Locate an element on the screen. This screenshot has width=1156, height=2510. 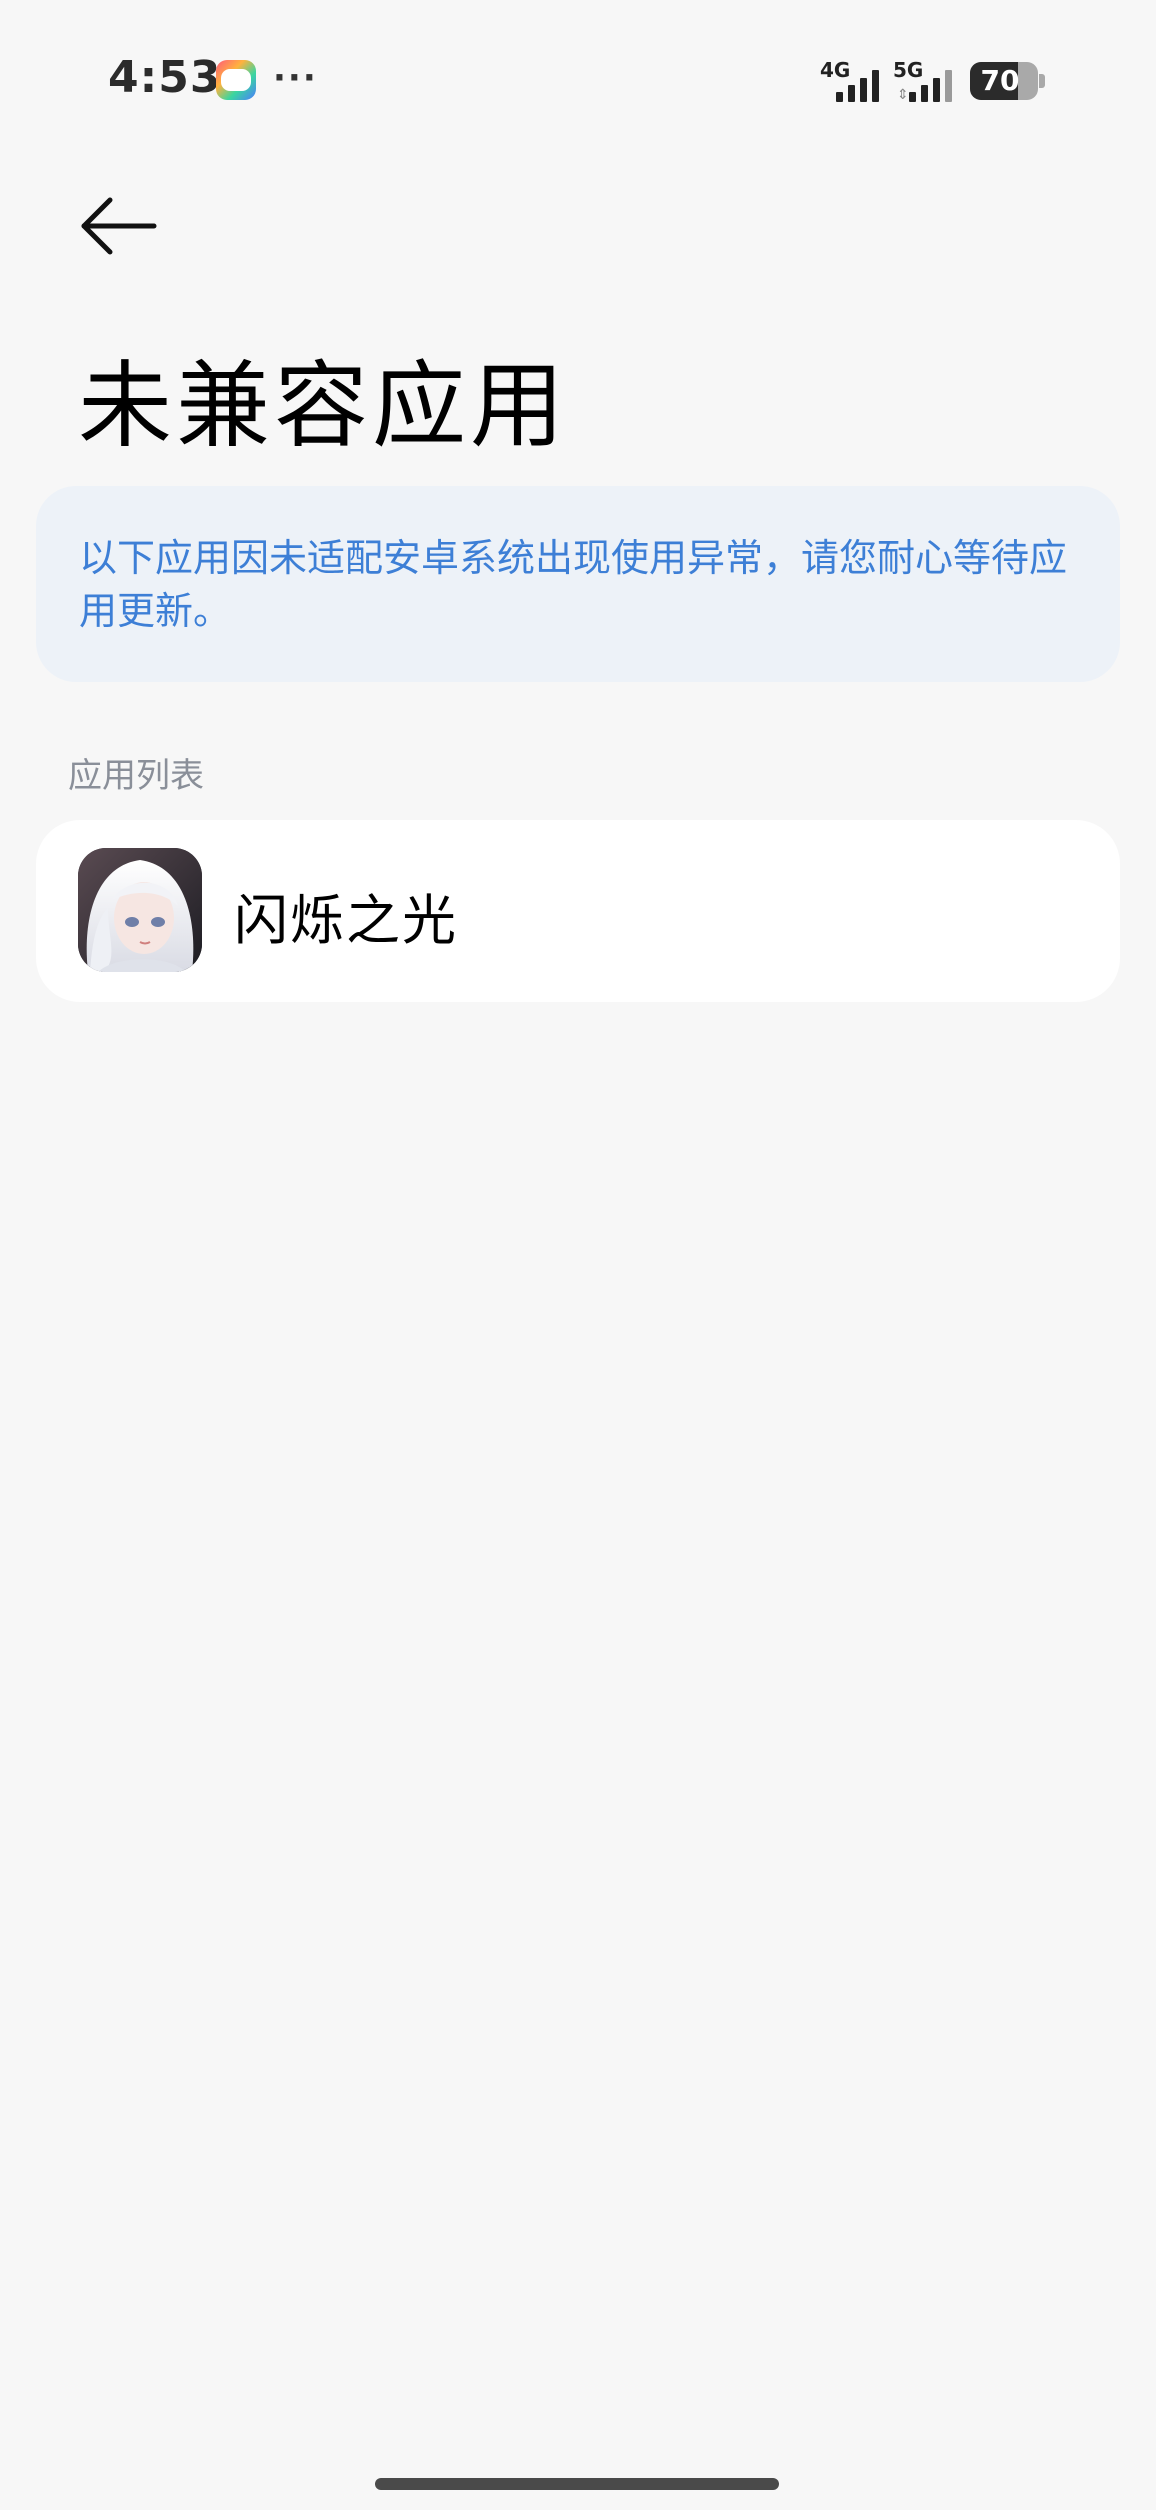
signal-4g-icon: 4G is located at coordinates (852, 80).